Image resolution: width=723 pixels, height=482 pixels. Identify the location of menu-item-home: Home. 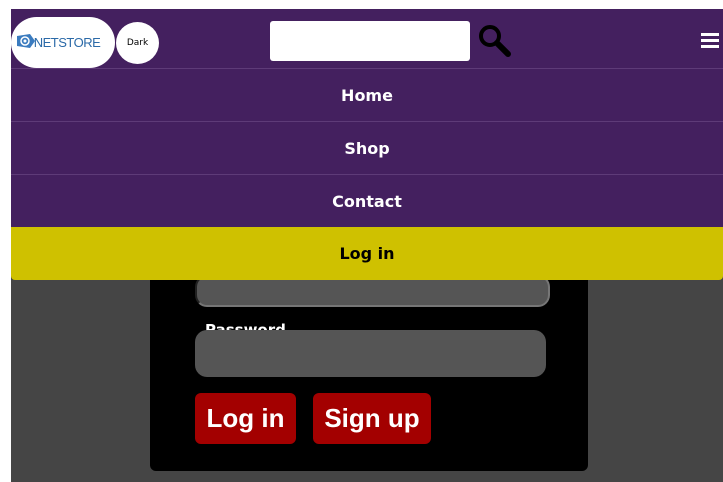
(367, 94).